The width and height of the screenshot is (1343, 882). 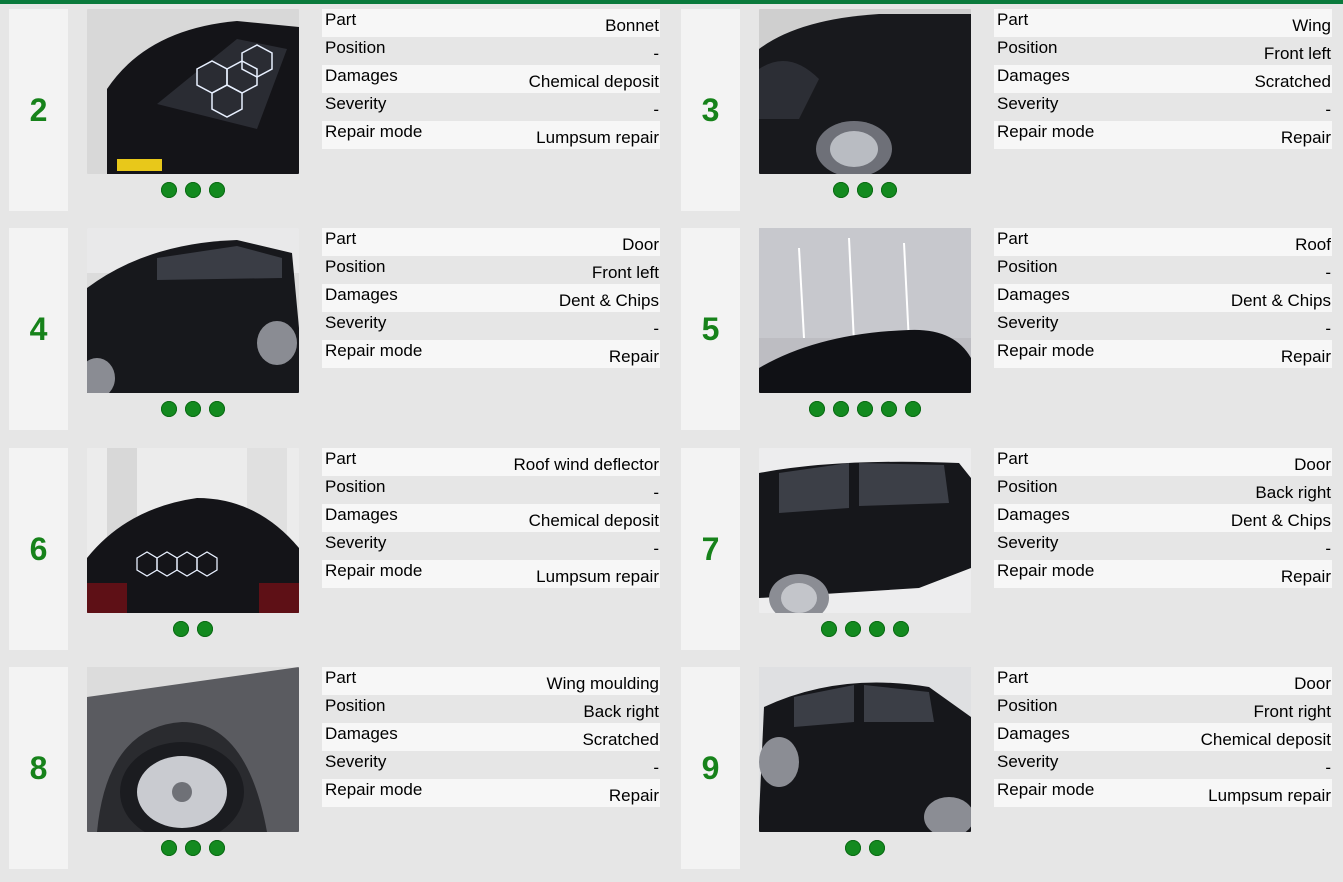 I want to click on damage-number: 5, so click(x=710, y=329).